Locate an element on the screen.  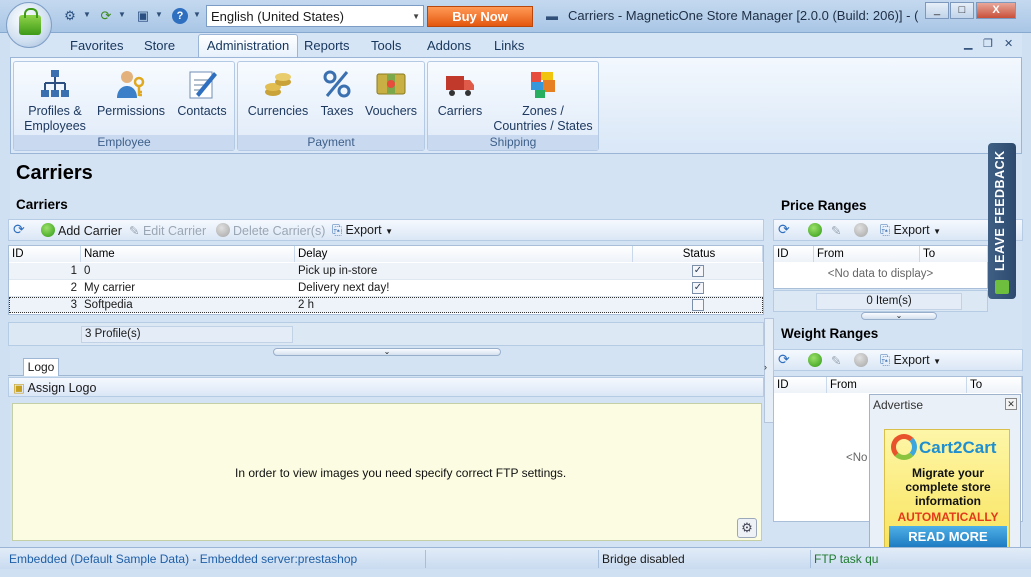
currencies-button: Currencies is located at coordinates (278, 93).